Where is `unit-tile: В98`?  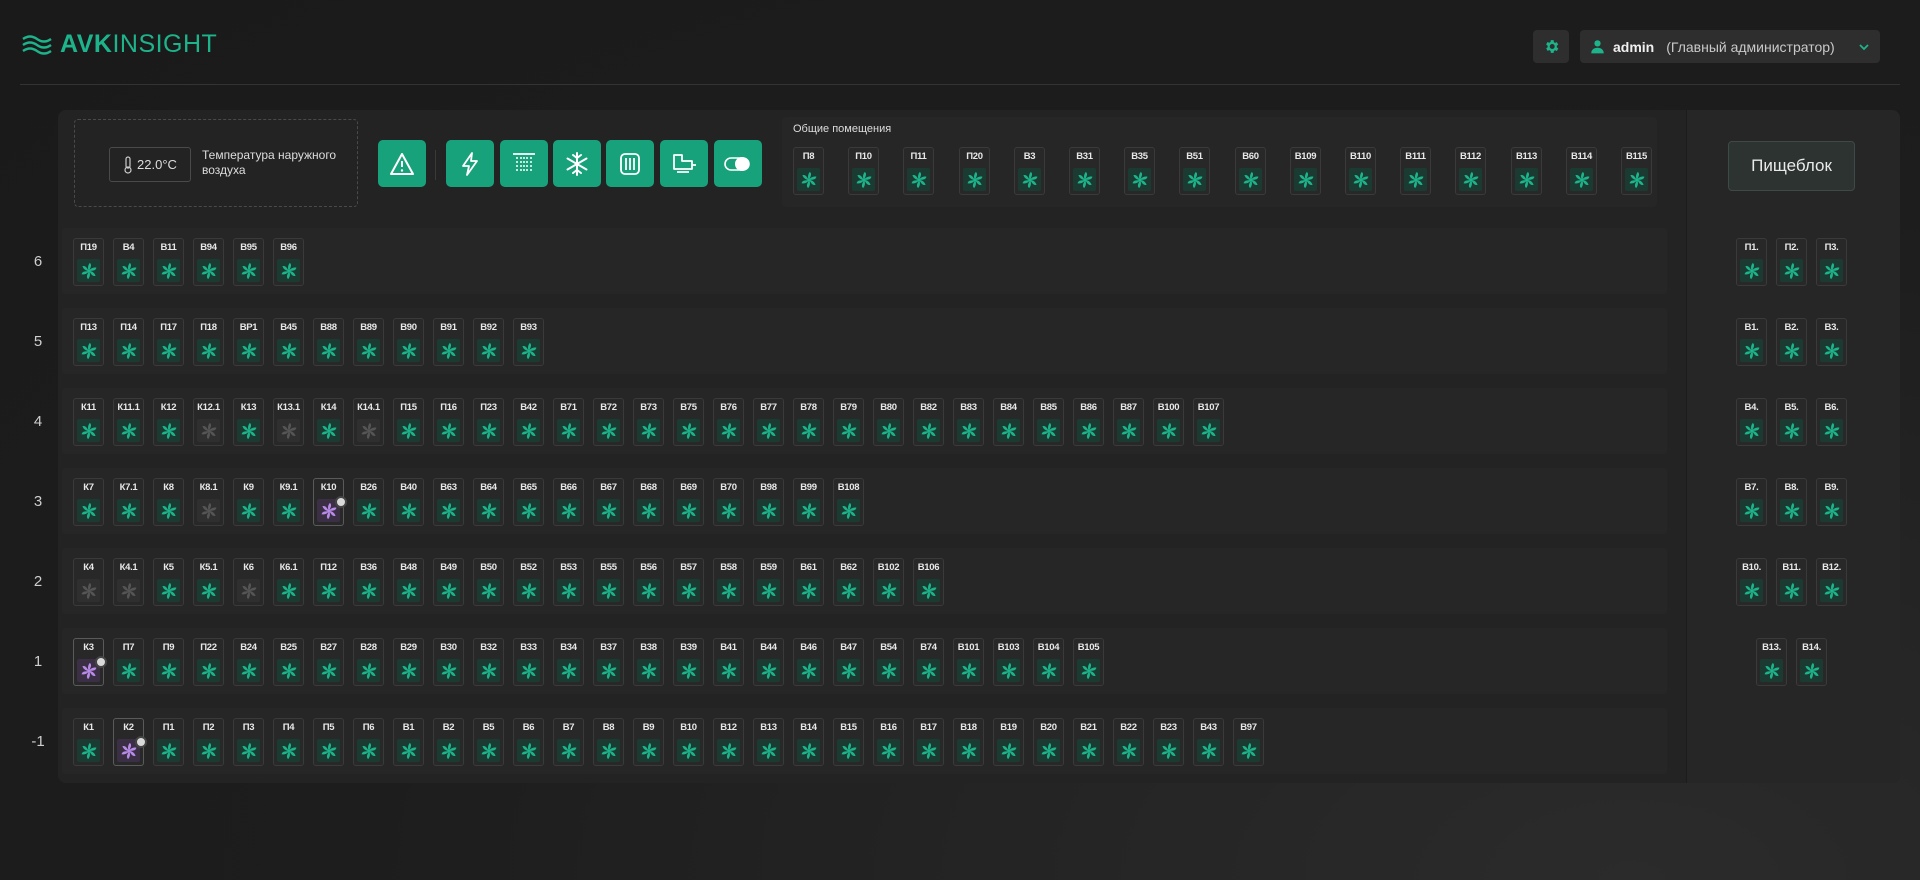 unit-tile: В98 is located at coordinates (768, 502).